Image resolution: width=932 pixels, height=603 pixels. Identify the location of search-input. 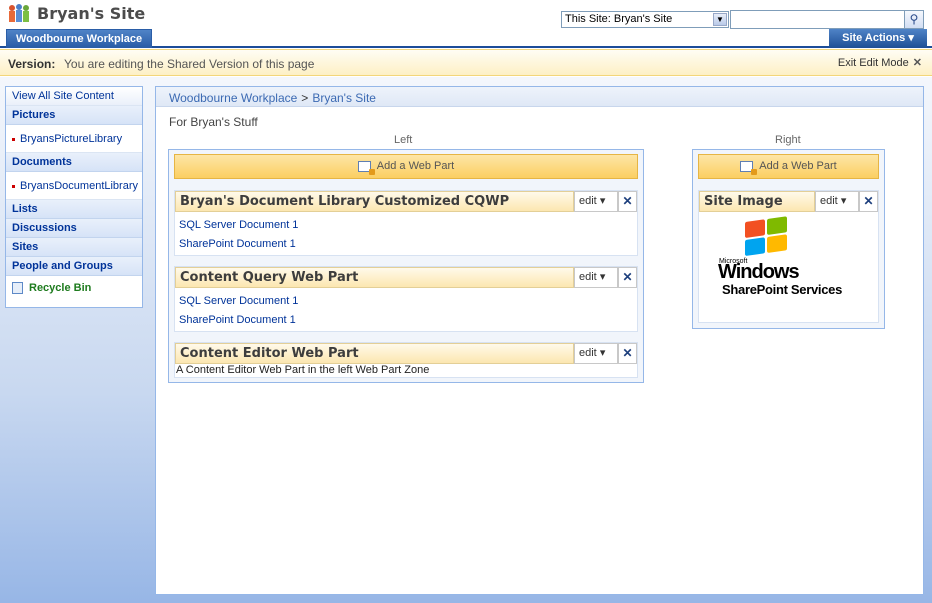
(817, 19).